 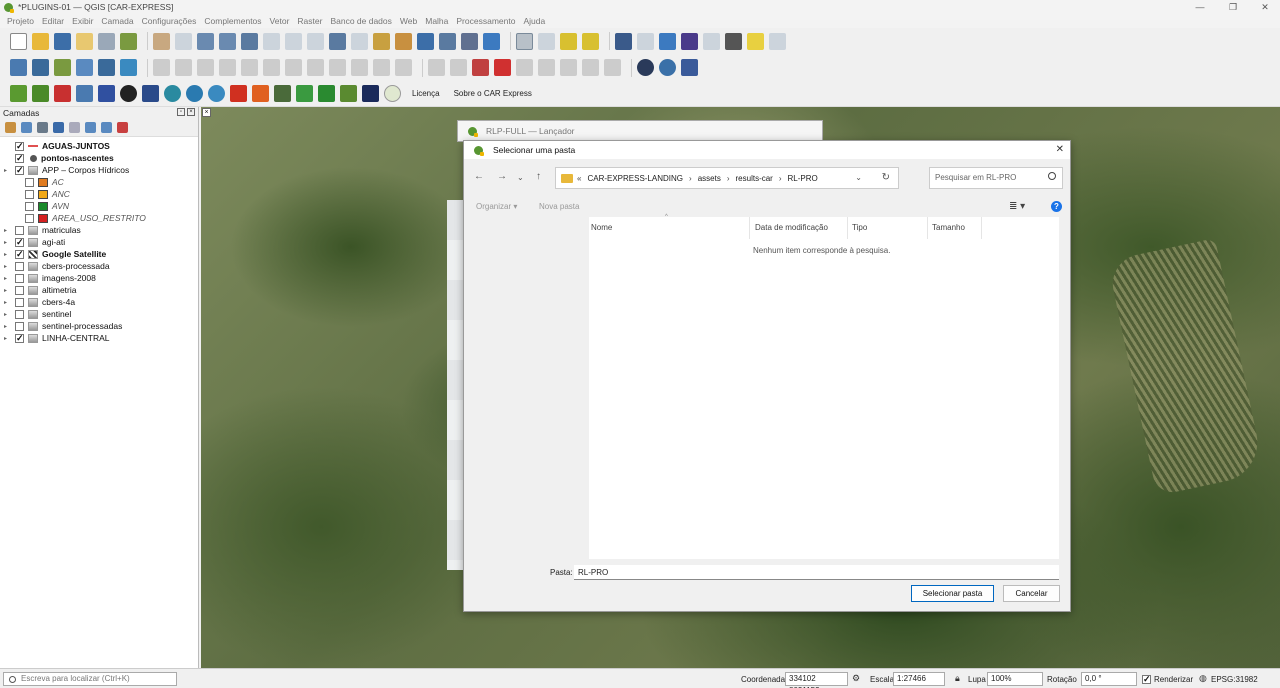 I want to click on python-console-icon, so click(x=667, y=67).